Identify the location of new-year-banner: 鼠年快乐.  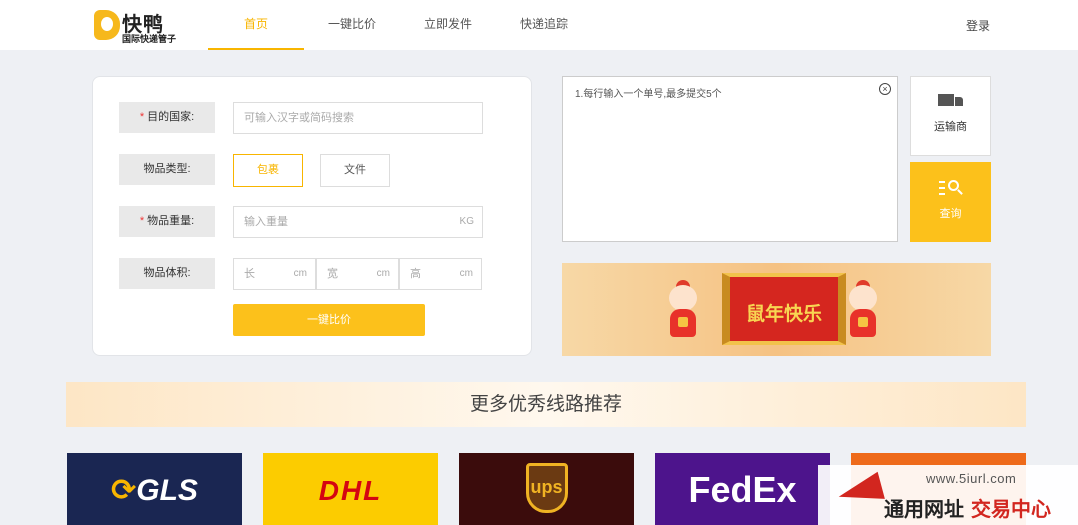
(776, 309).